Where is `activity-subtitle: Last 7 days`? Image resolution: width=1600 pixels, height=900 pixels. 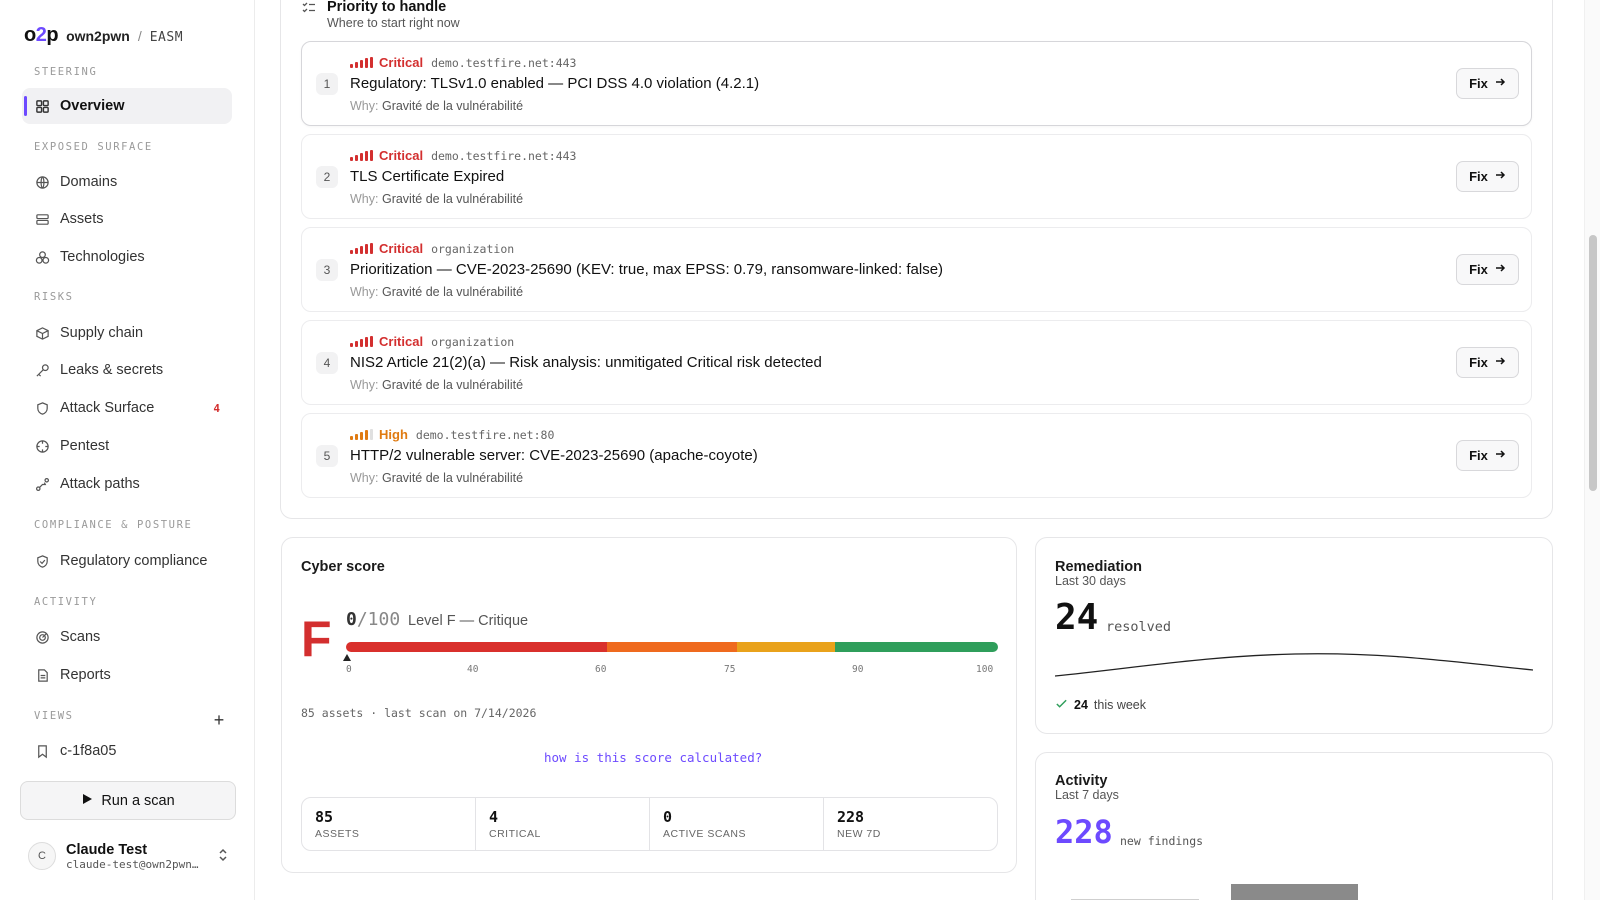 activity-subtitle: Last 7 days is located at coordinates (1087, 795).